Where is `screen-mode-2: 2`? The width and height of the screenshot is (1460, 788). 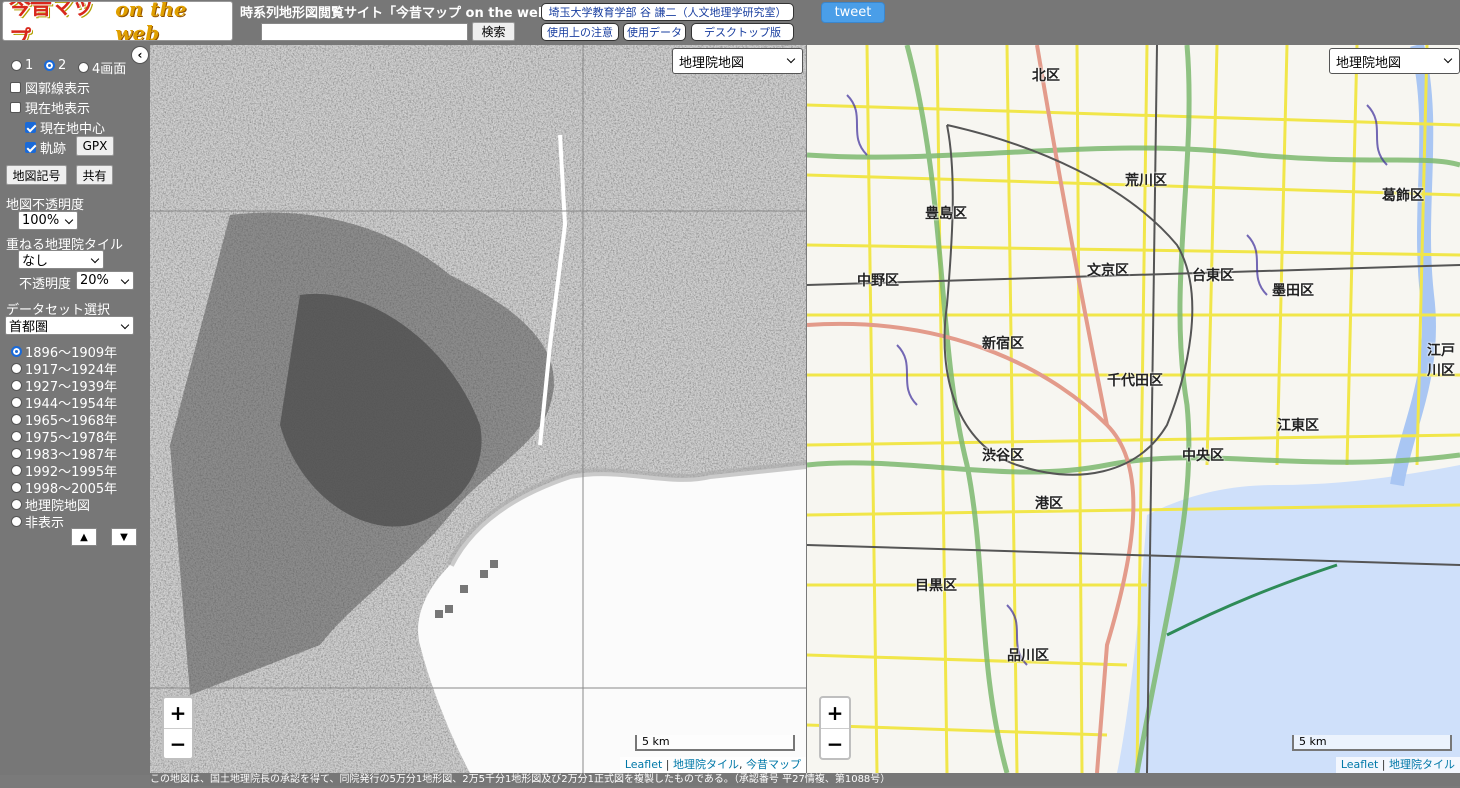
screen-mode-2: 2 is located at coordinates (55, 65).